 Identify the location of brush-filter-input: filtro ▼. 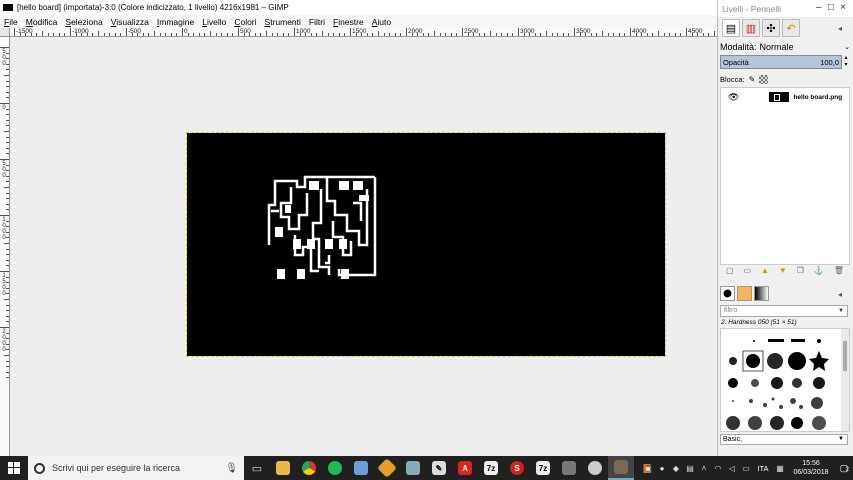
(784, 311).